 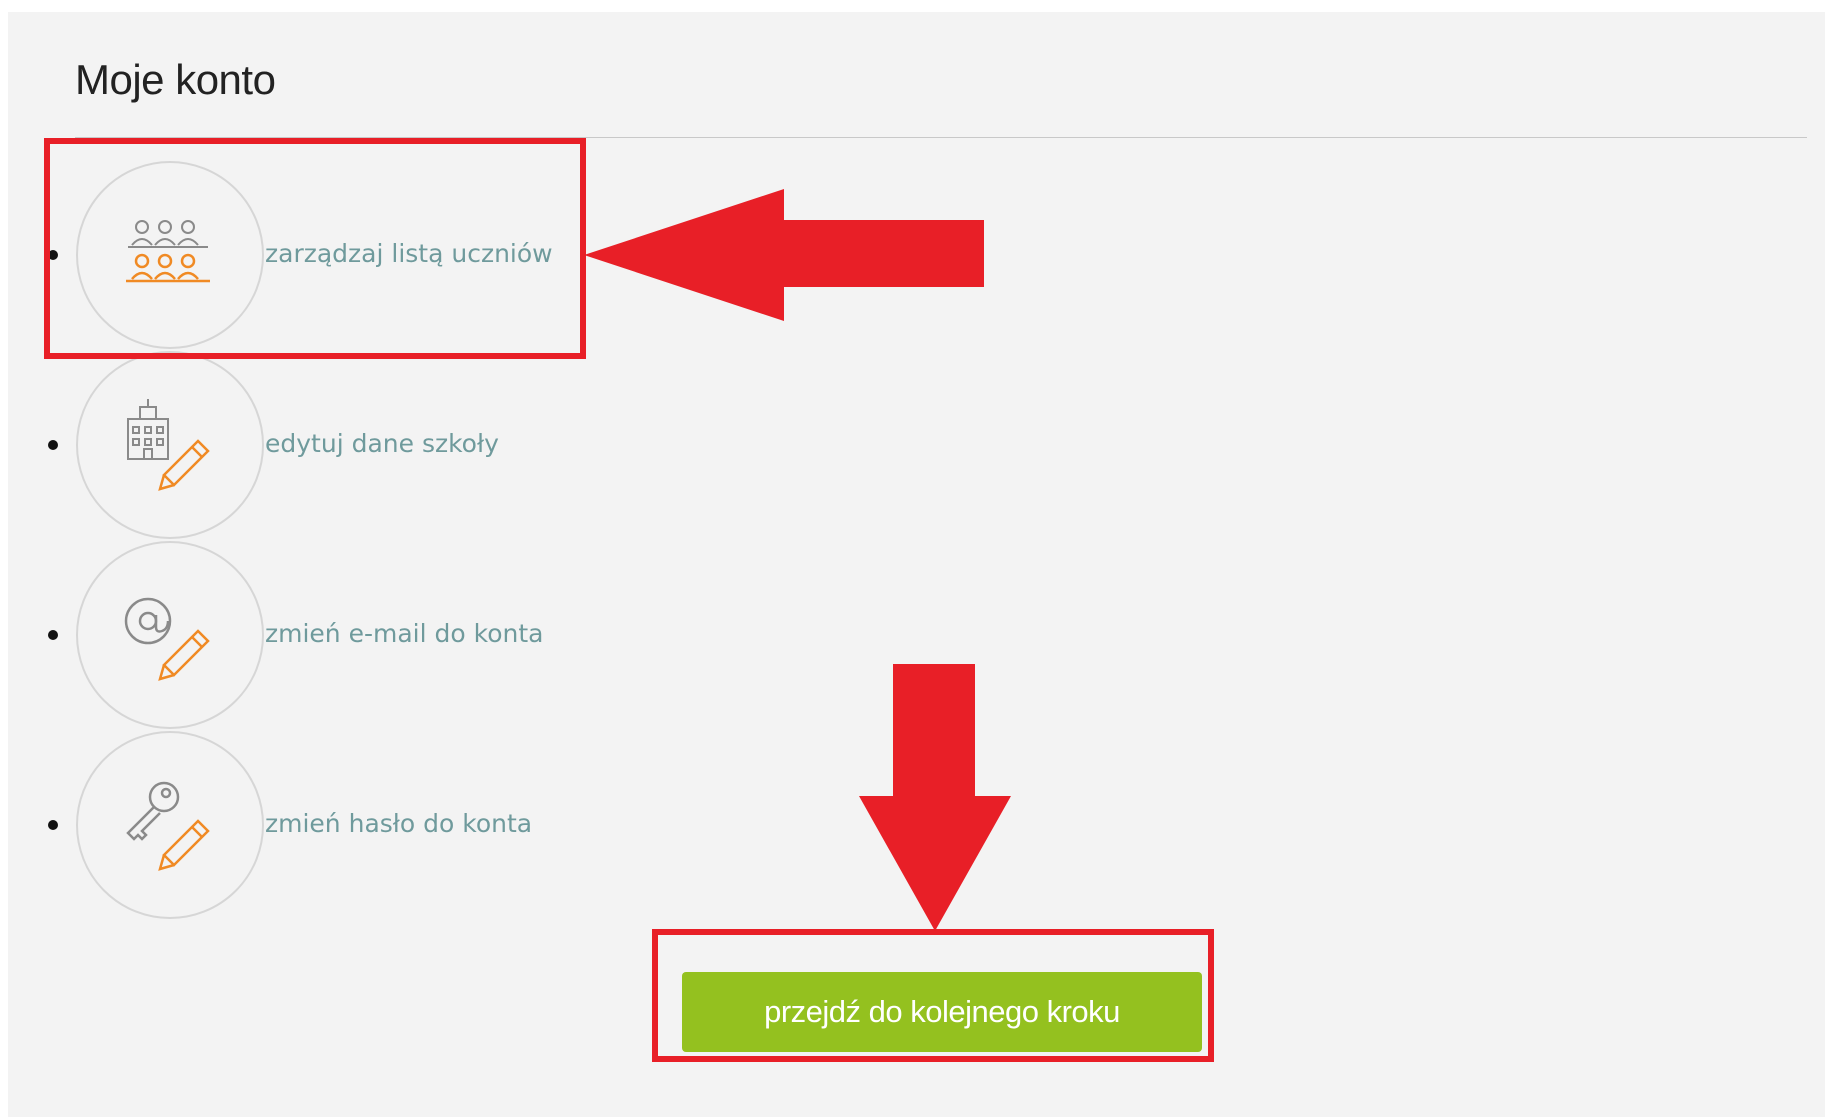 What do you see at coordinates (175, 79) in the screenshot?
I see `page-title: Moje konto` at bounding box center [175, 79].